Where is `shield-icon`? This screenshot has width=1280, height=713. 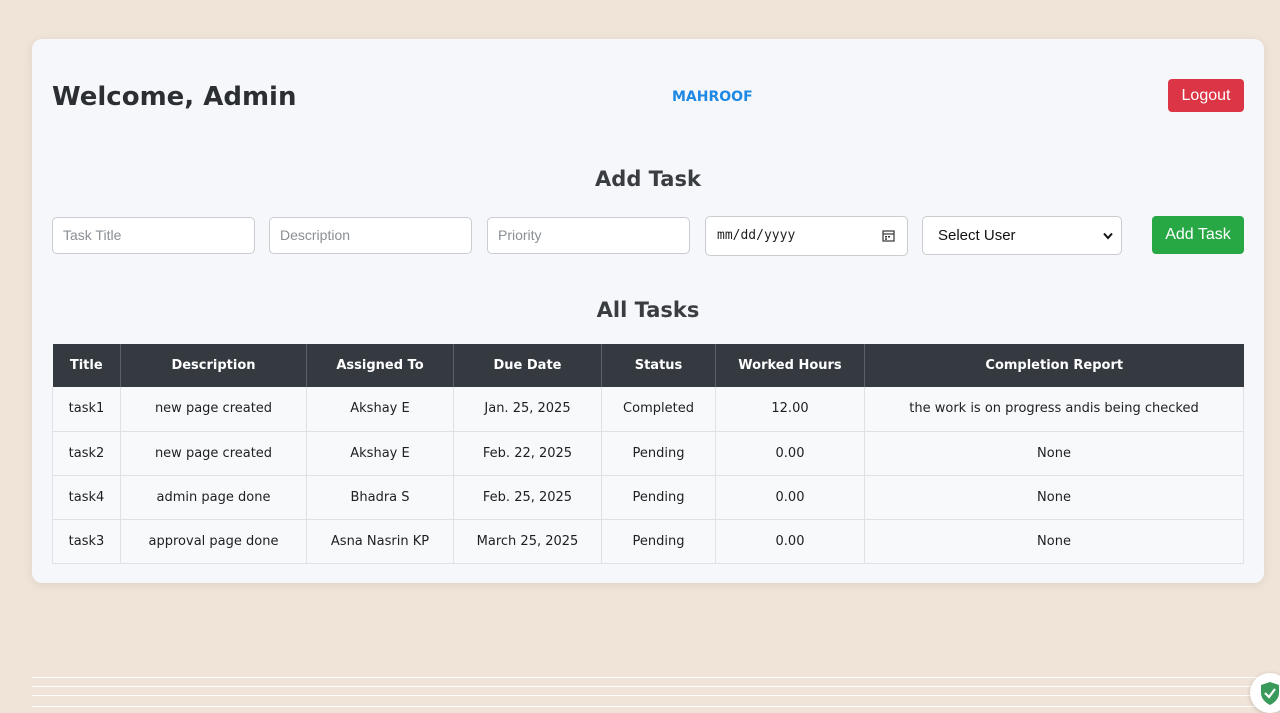
shield-icon is located at coordinates (1265, 693).